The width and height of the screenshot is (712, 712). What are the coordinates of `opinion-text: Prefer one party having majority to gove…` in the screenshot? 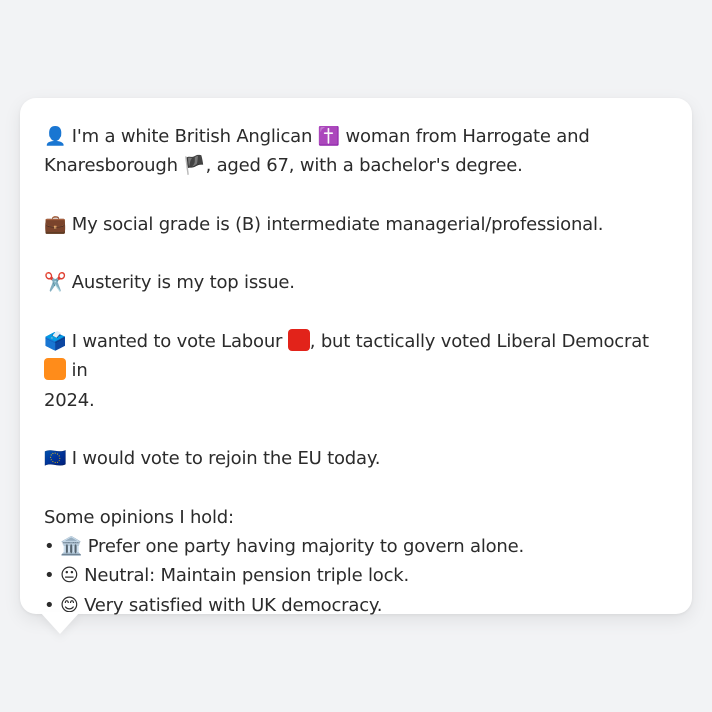 It's located at (306, 547).